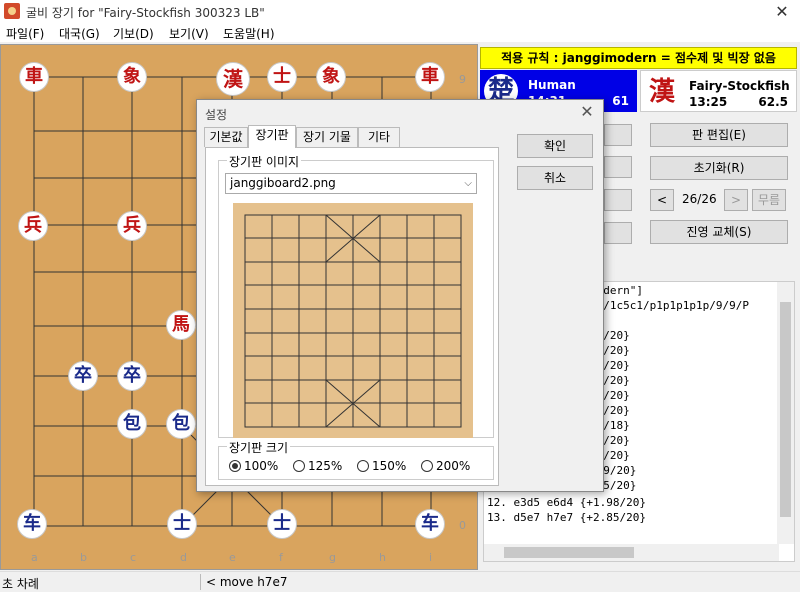 The image size is (800, 592). What do you see at coordinates (566, 517) in the screenshot?
I see `log-line: 13. d5e7 h7e7 {+2.85/20}` at bounding box center [566, 517].